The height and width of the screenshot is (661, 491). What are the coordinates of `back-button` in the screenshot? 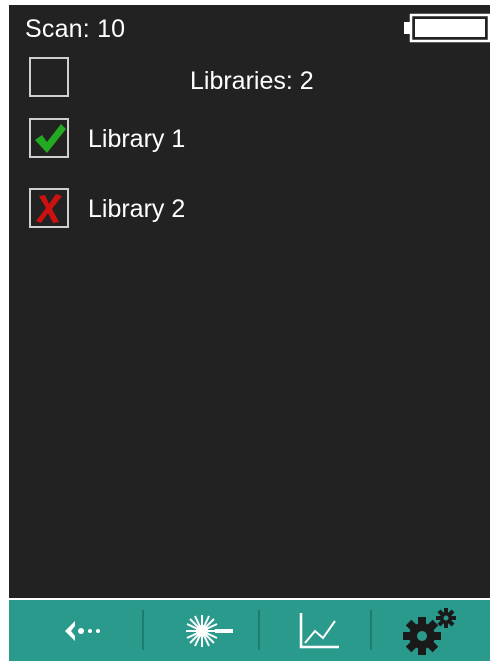 It's located at (89, 630).